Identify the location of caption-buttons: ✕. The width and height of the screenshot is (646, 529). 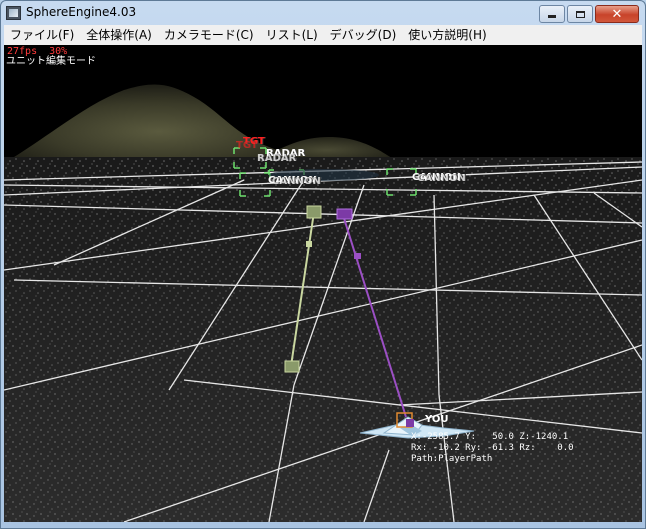
(589, 14).